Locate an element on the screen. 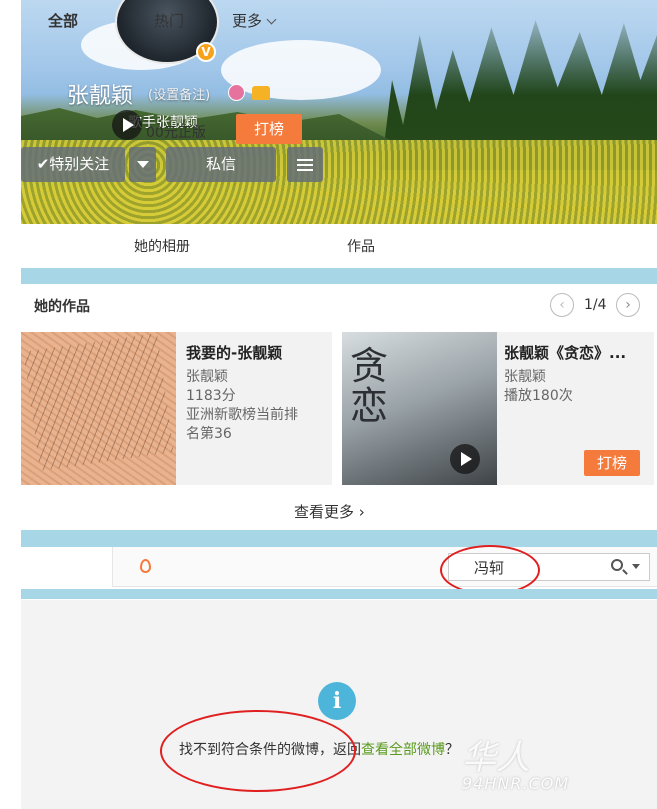  cloud is located at coordinates (301, 70).